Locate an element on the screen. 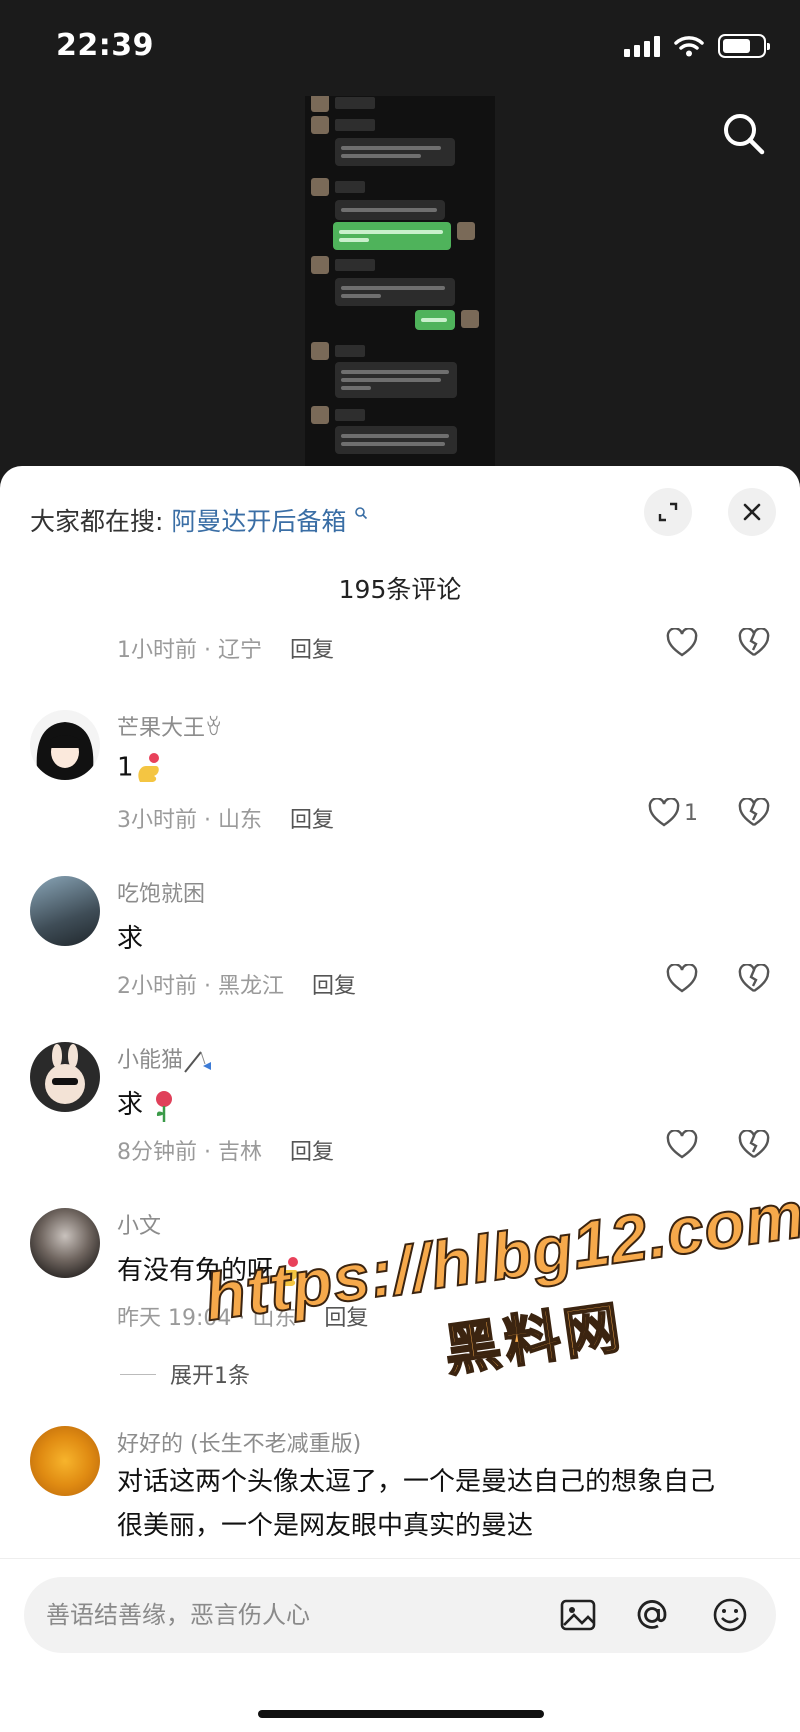  close-icon is located at coordinates (752, 512).